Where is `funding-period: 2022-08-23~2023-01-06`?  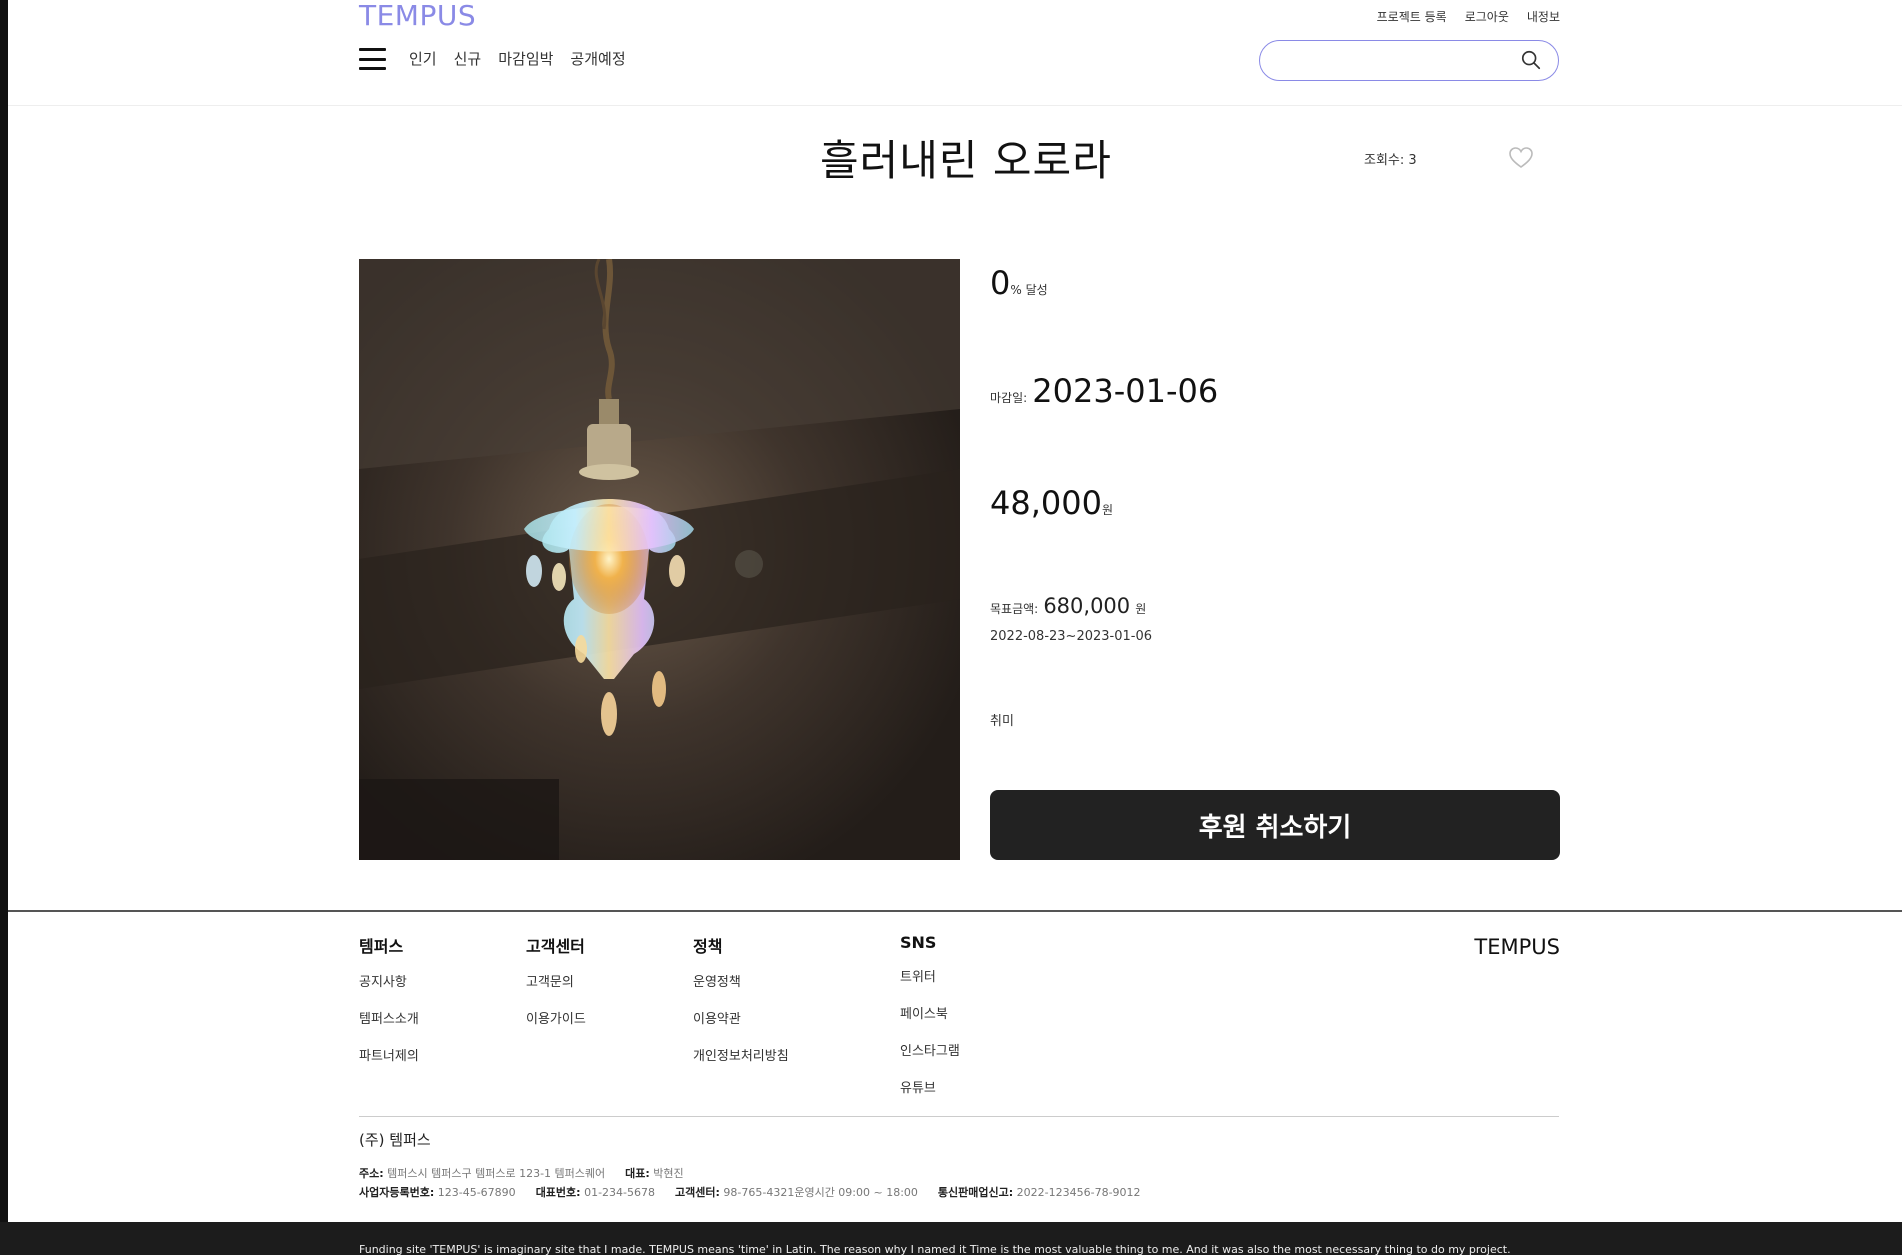
funding-period: 2022-08-23~2023-01-06 is located at coordinates (1071, 636).